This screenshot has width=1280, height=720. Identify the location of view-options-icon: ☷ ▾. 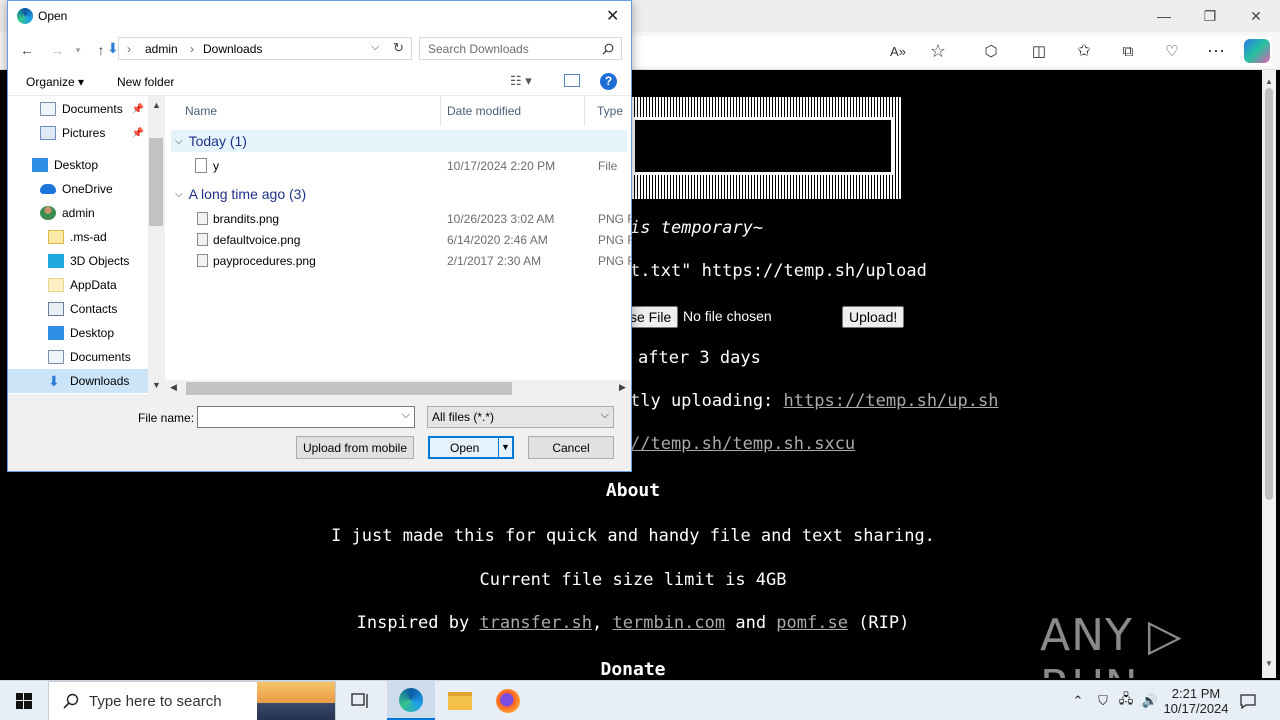
(521, 81).